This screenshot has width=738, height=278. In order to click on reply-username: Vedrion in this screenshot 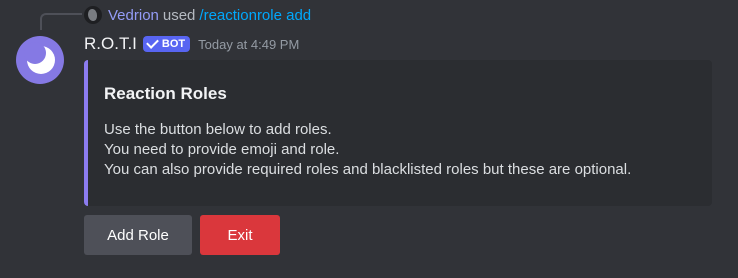, I will do `click(133, 15)`.